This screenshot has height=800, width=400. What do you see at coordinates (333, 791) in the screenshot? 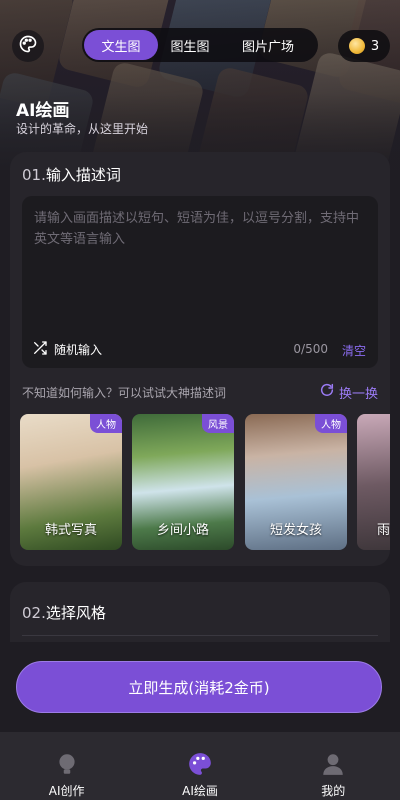
I see `nav-label: 我的` at bounding box center [333, 791].